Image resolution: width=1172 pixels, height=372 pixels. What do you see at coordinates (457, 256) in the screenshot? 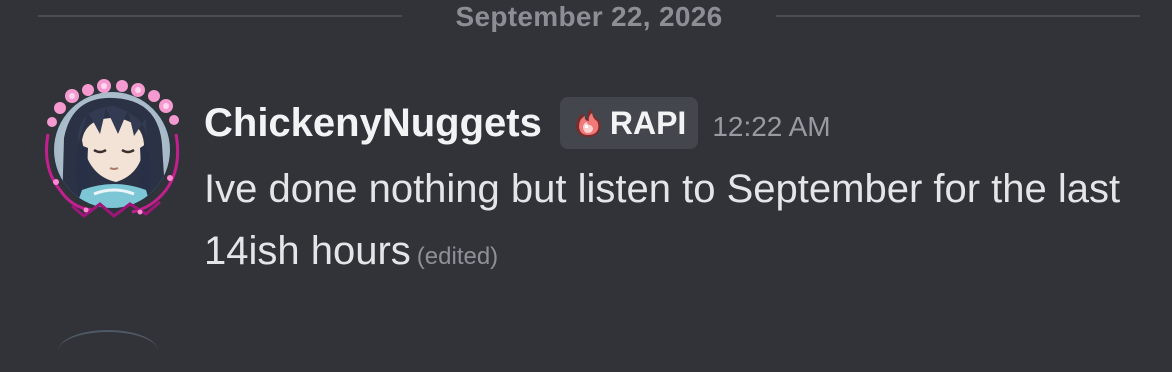
I see `edited-indicator: (edited)` at bounding box center [457, 256].